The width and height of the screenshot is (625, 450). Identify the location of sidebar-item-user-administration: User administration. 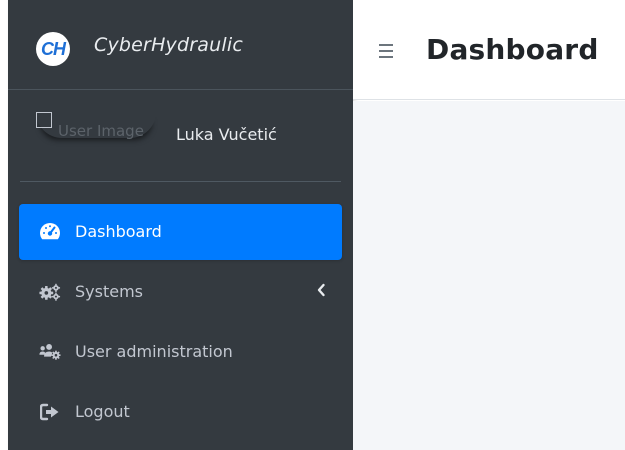
(180, 352).